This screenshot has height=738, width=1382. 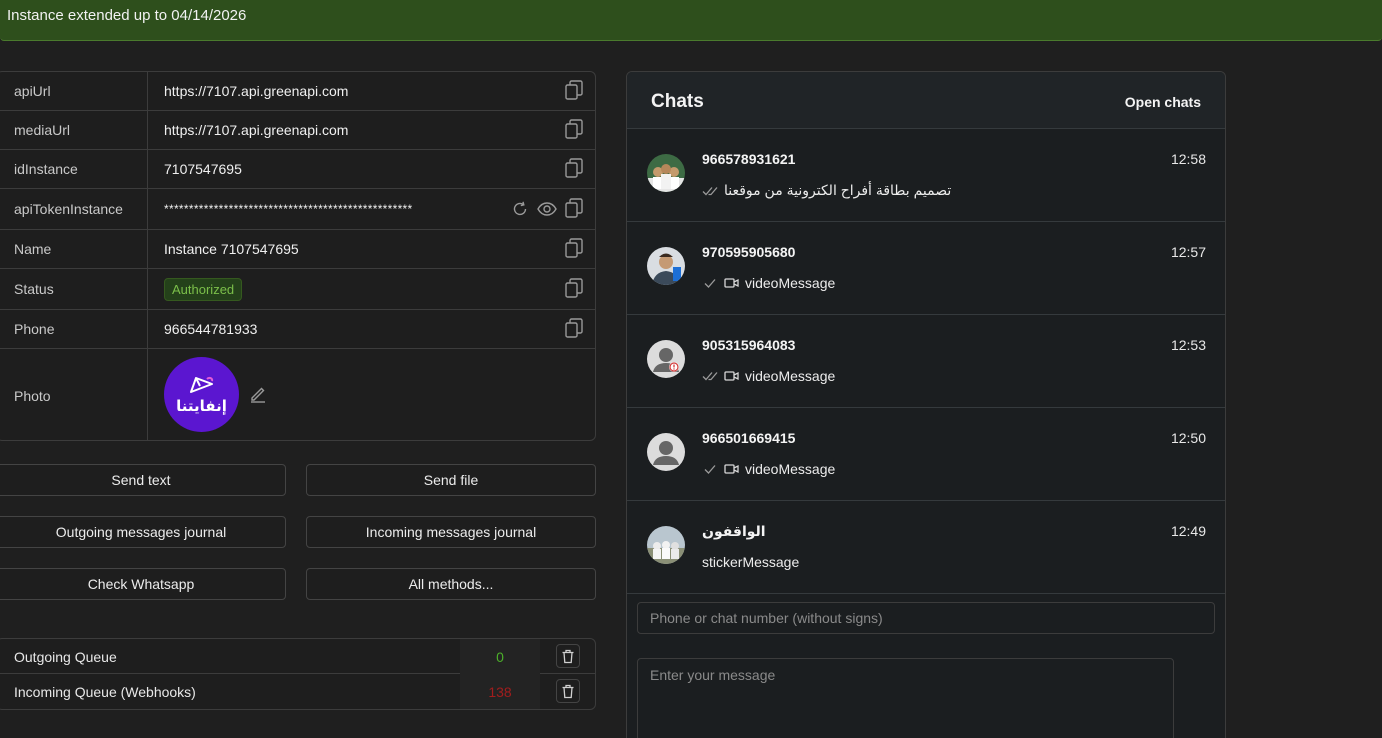 I want to click on eye-icon, so click(x=547, y=209).